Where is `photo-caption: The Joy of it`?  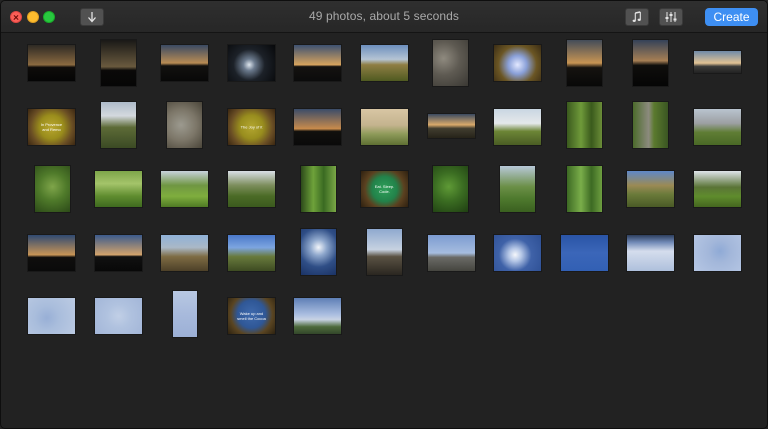
photo-caption: The Joy of it is located at coordinates (251, 127).